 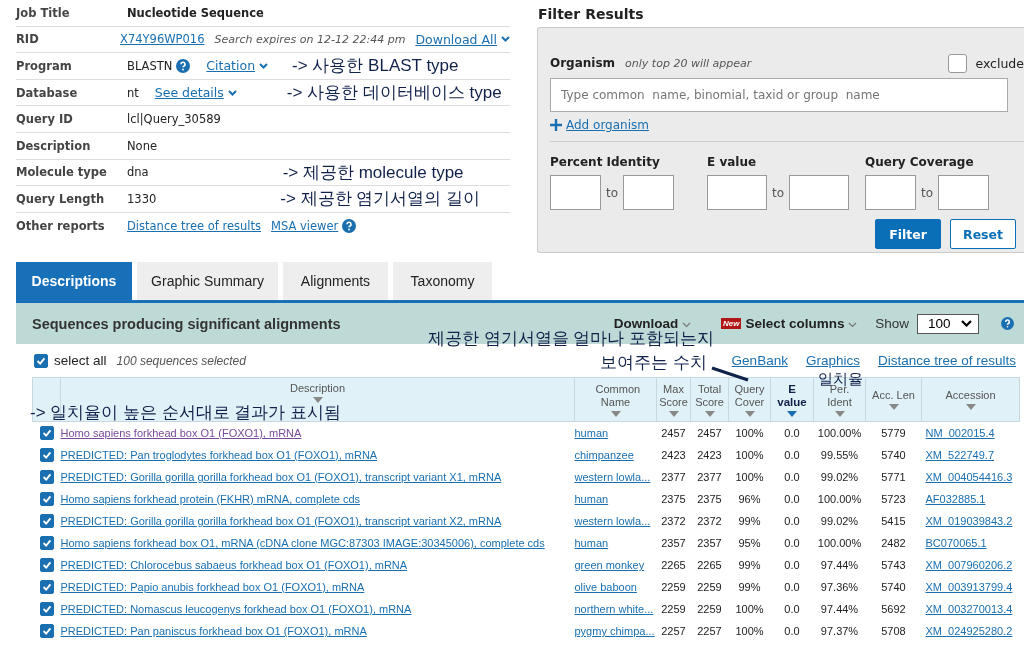 What do you see at coordinates (181, 433) in the screenshot?
I see `description-link: Homo sapiens forkhead box O1 (FOXO1), mRNA` at bounding box center [181, 433].